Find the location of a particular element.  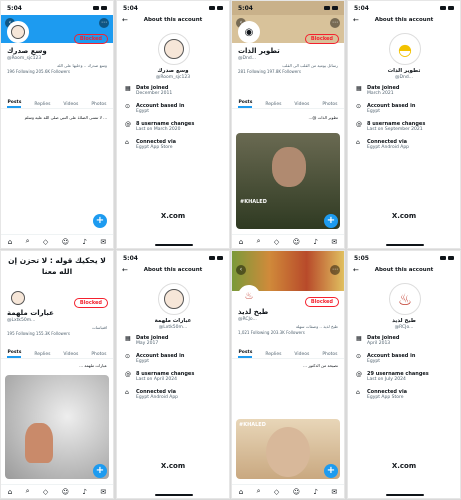

banner-text: لا يحكيك قوله : لا تحزن إن الله معنا is located at coordinates (57, 266).